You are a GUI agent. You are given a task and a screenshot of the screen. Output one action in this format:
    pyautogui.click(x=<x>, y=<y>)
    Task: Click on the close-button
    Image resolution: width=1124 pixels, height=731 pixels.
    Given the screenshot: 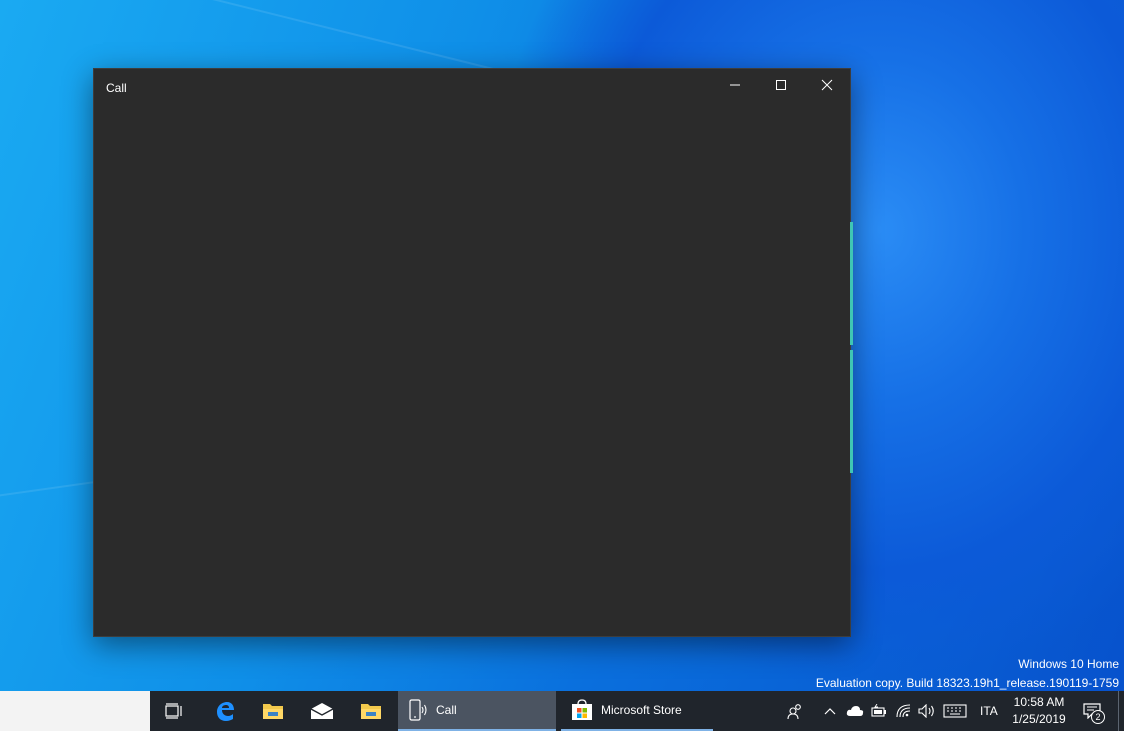 What is the action you would take?
    pyautogui.click(x=827, y=85)
    